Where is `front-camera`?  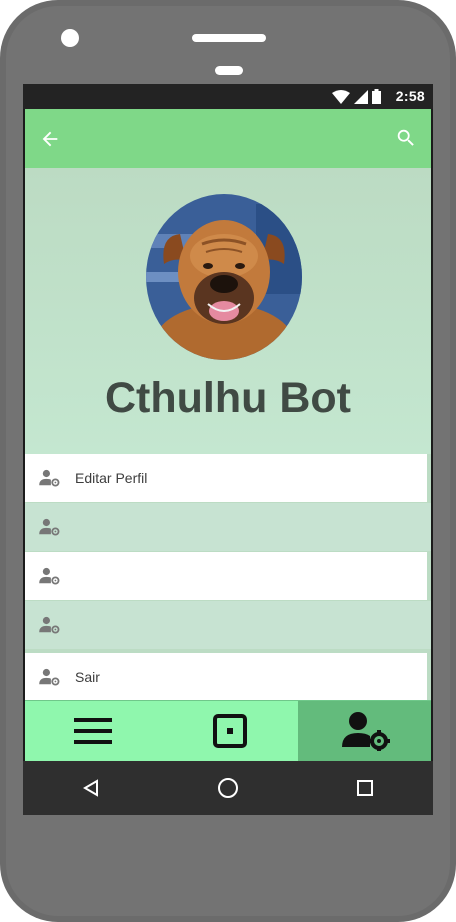 front-camera is located at coordinates (70, 38).